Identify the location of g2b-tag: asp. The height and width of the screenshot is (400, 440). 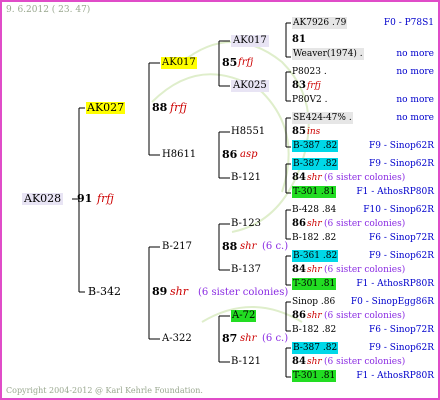
(249, 154).